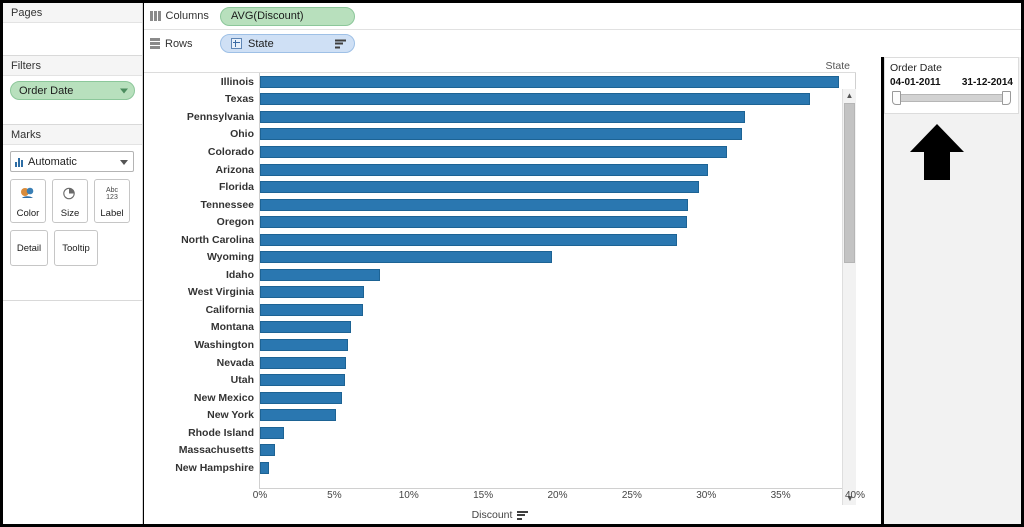  What do you see at coordinates (896, 98) in the screenshot?
I see `slider-handle-start` at bounding box center [896, 98].